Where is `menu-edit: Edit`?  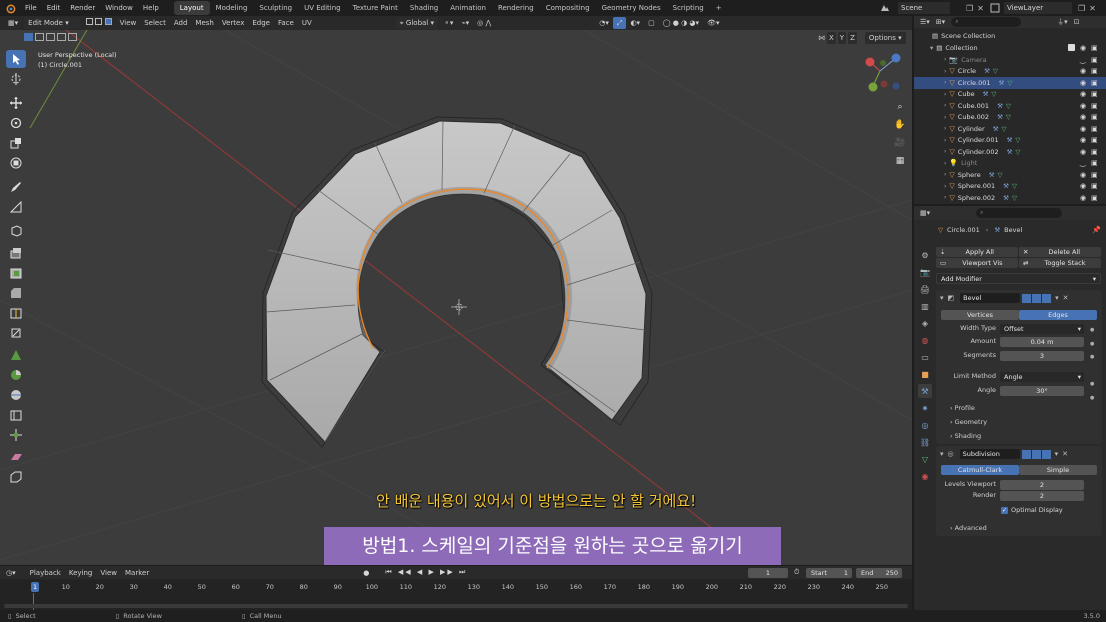
menu-edit: Edit is located at coordinates (54, 8).